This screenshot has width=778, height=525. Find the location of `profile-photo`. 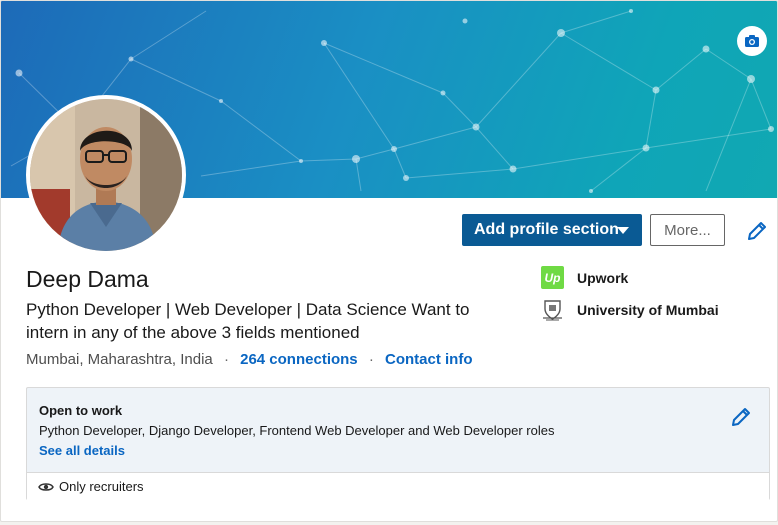

profile-photo is located at coordinates (106, 175).